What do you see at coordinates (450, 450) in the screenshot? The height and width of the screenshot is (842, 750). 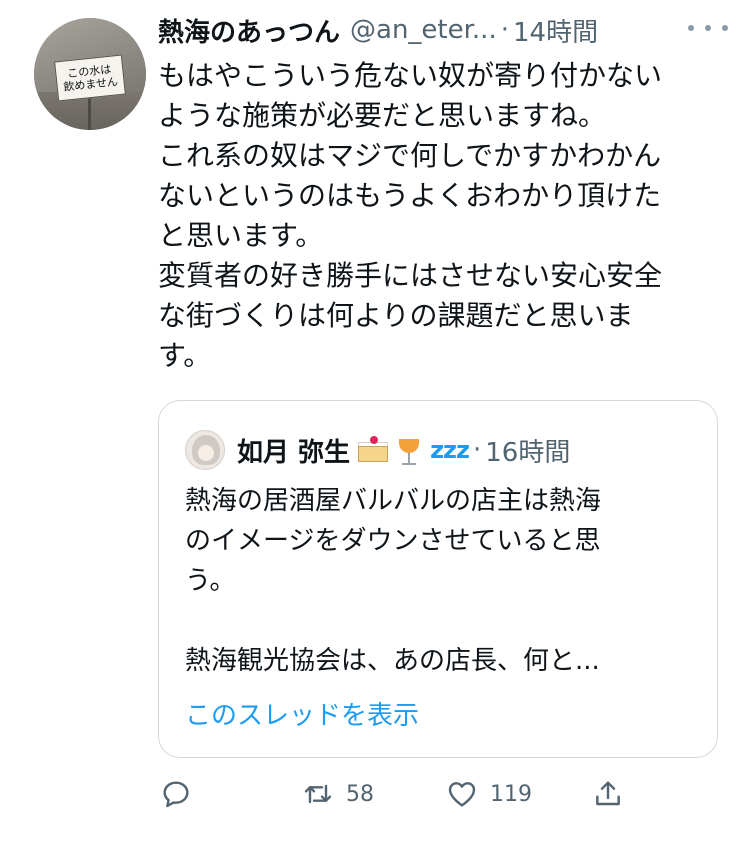 I see `sleeping-emoji-icon: zzz` at bounding box center [450, 450].